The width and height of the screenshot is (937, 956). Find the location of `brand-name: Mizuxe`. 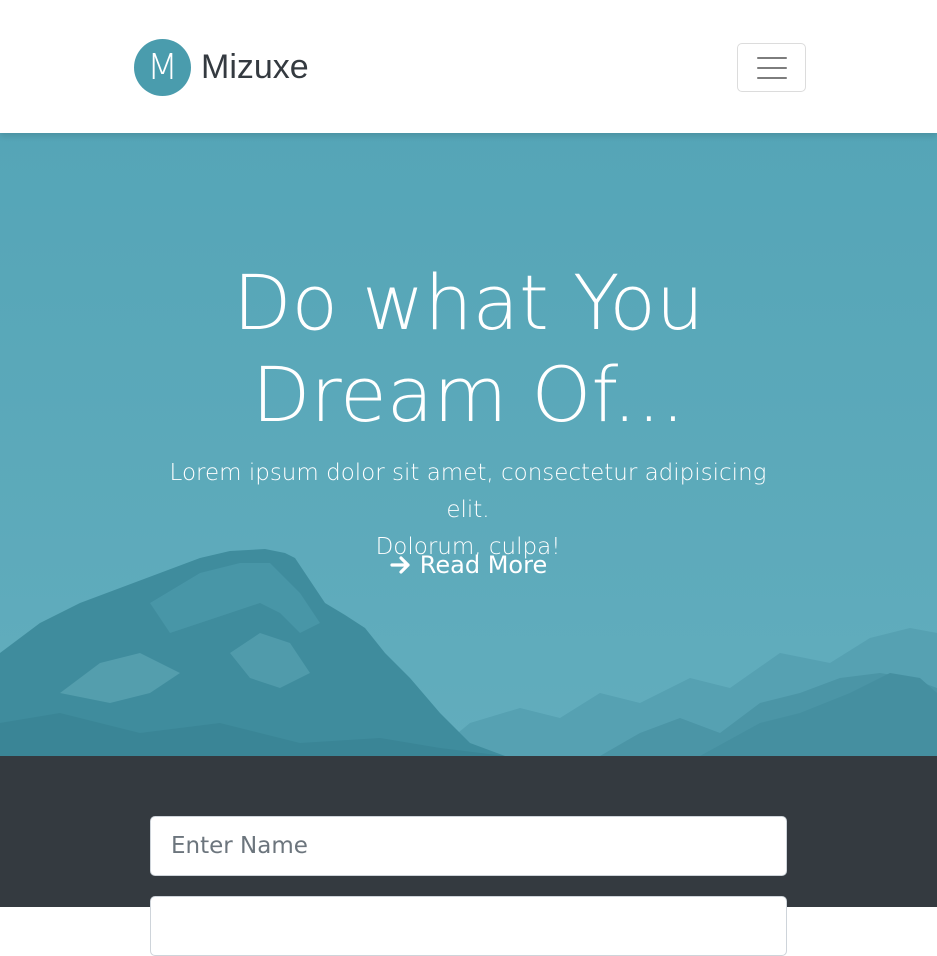

brand-name: Mizuxe is located at coordinates (255, 67).